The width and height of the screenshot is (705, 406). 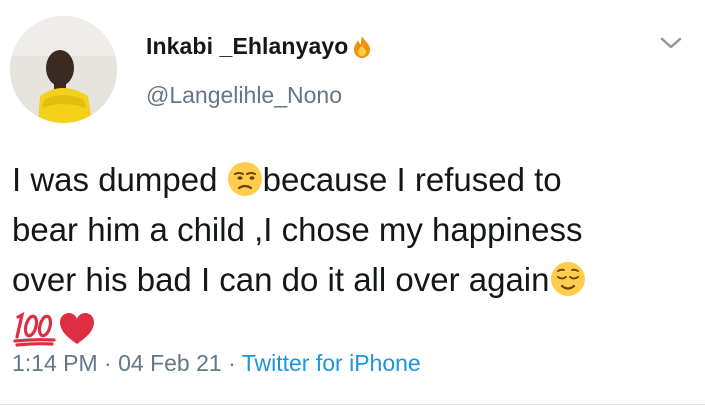 What do you see at coordinates (671, 43) in the screenshot?
I see `chevron-down-icon` at bounding box center [671, 43].